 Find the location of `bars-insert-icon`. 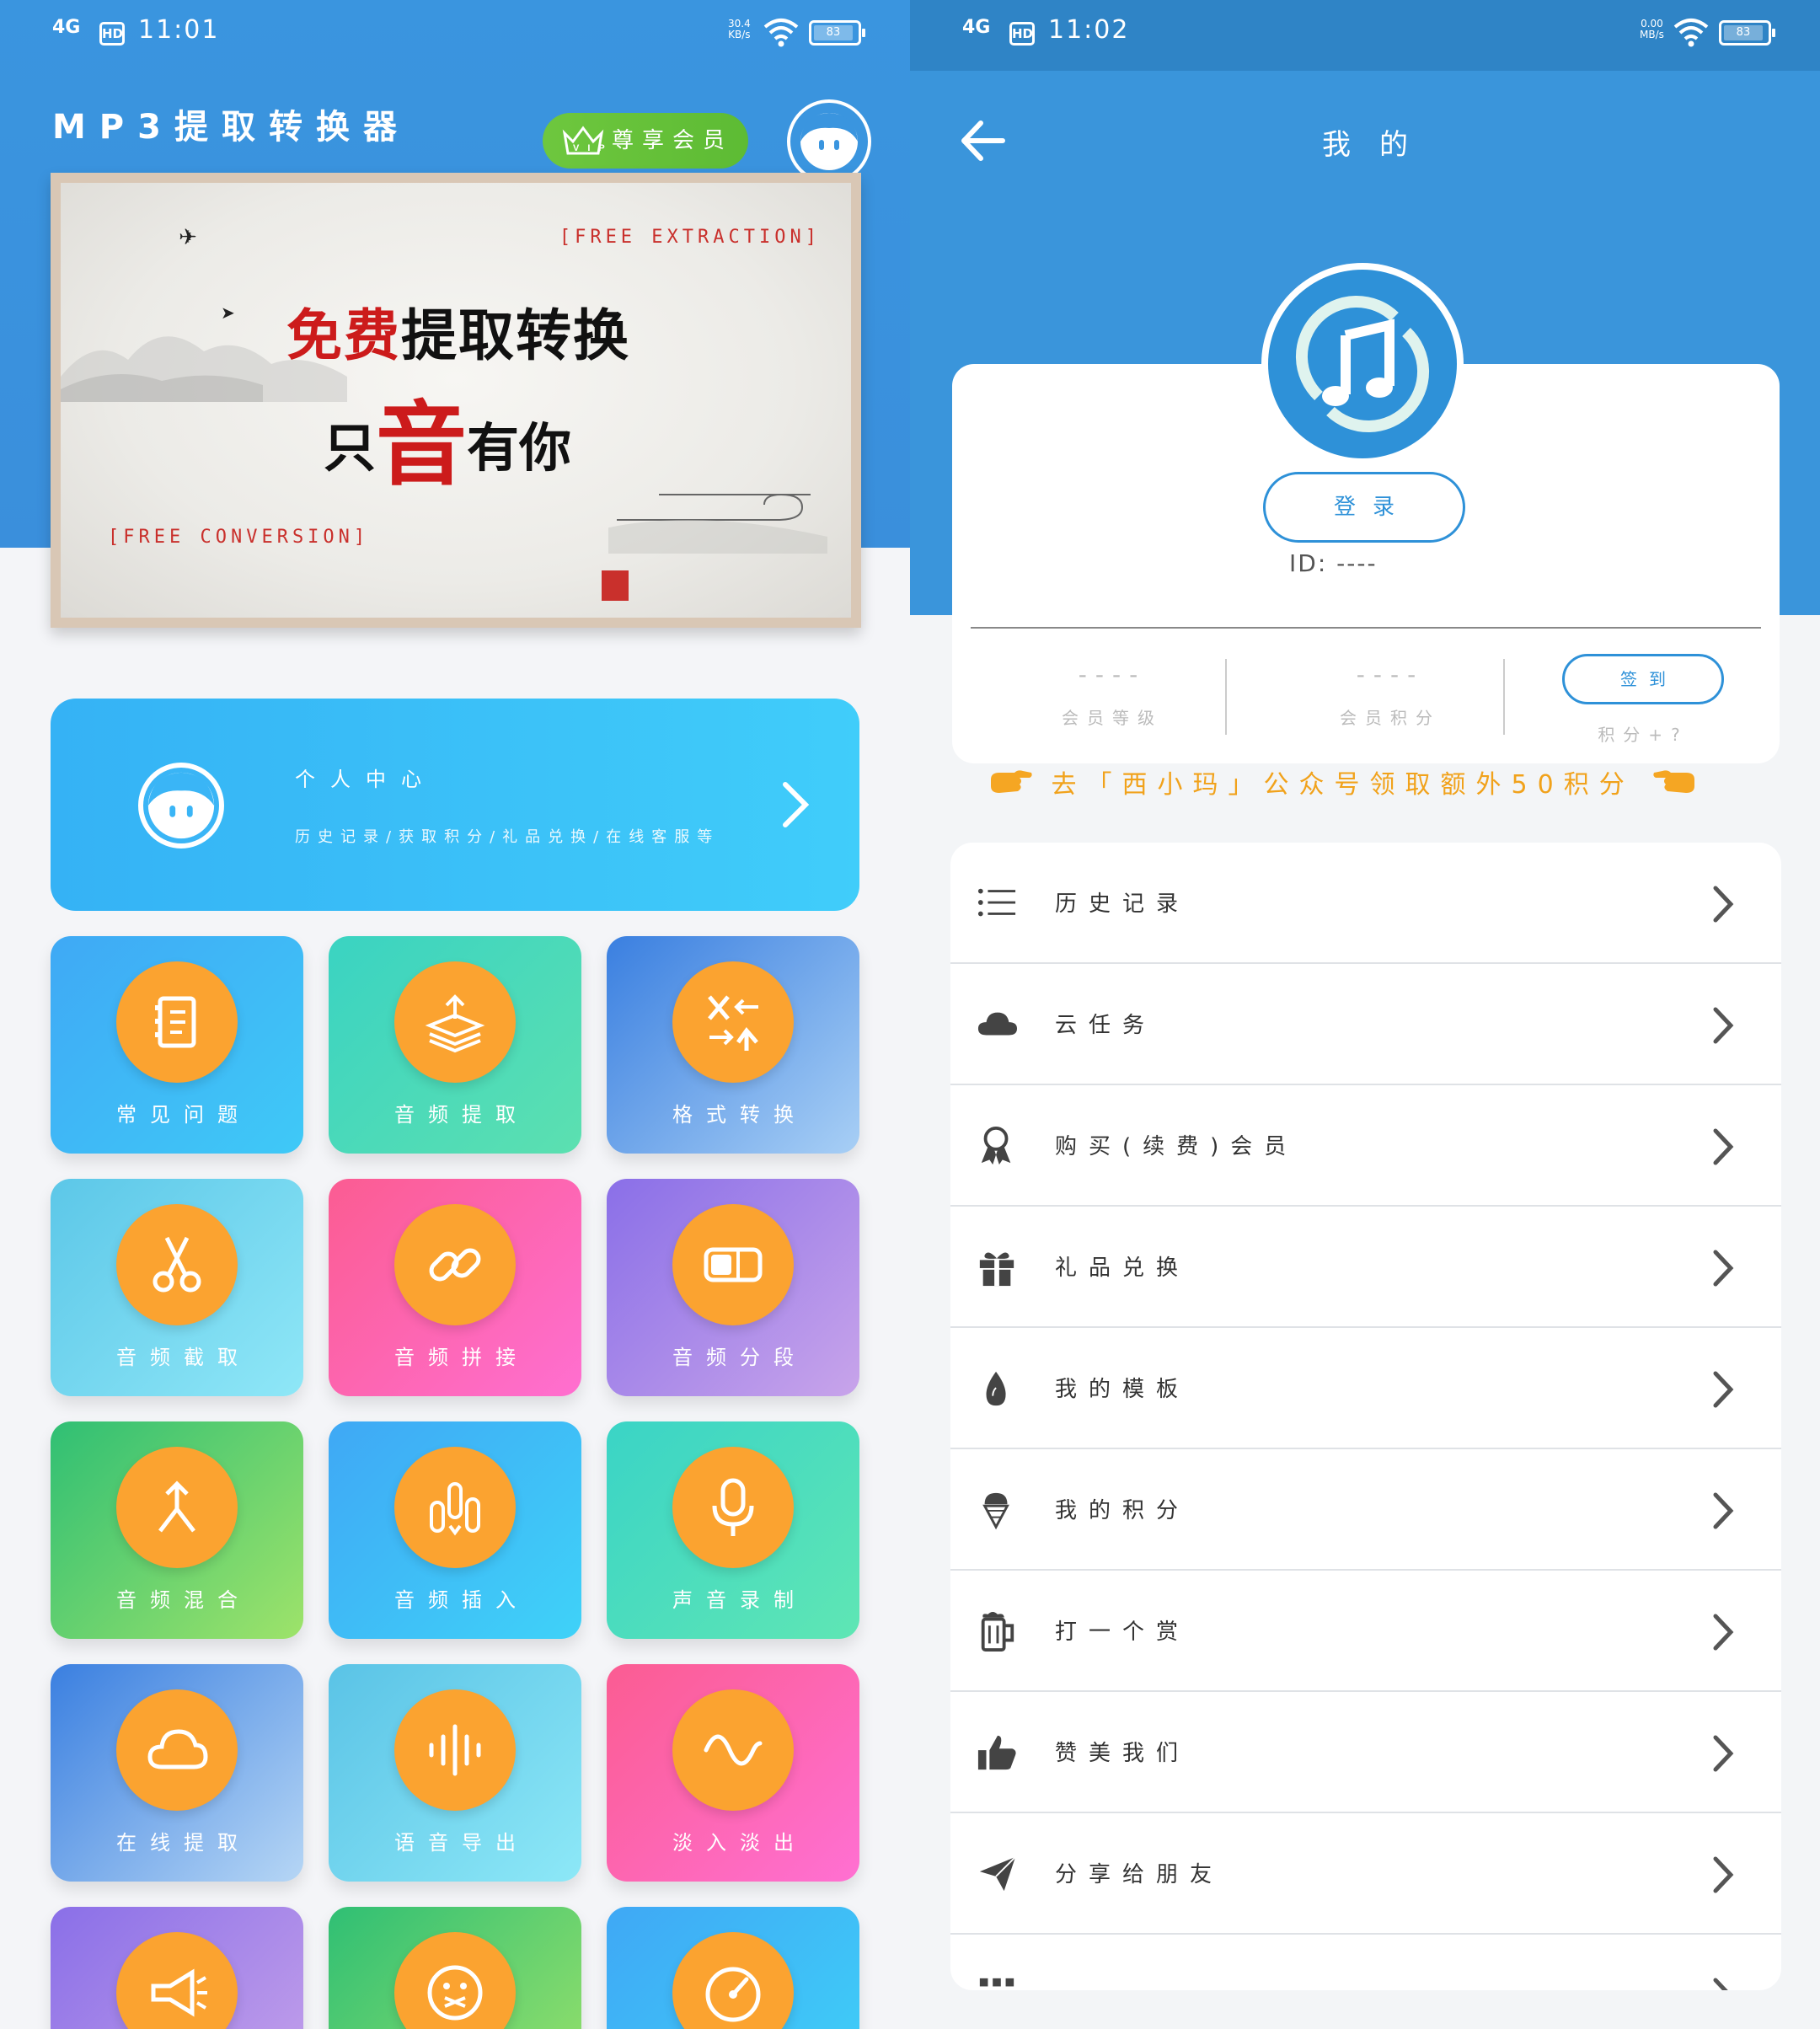

bars-insert-icon is located at coordinates (455, 1509).